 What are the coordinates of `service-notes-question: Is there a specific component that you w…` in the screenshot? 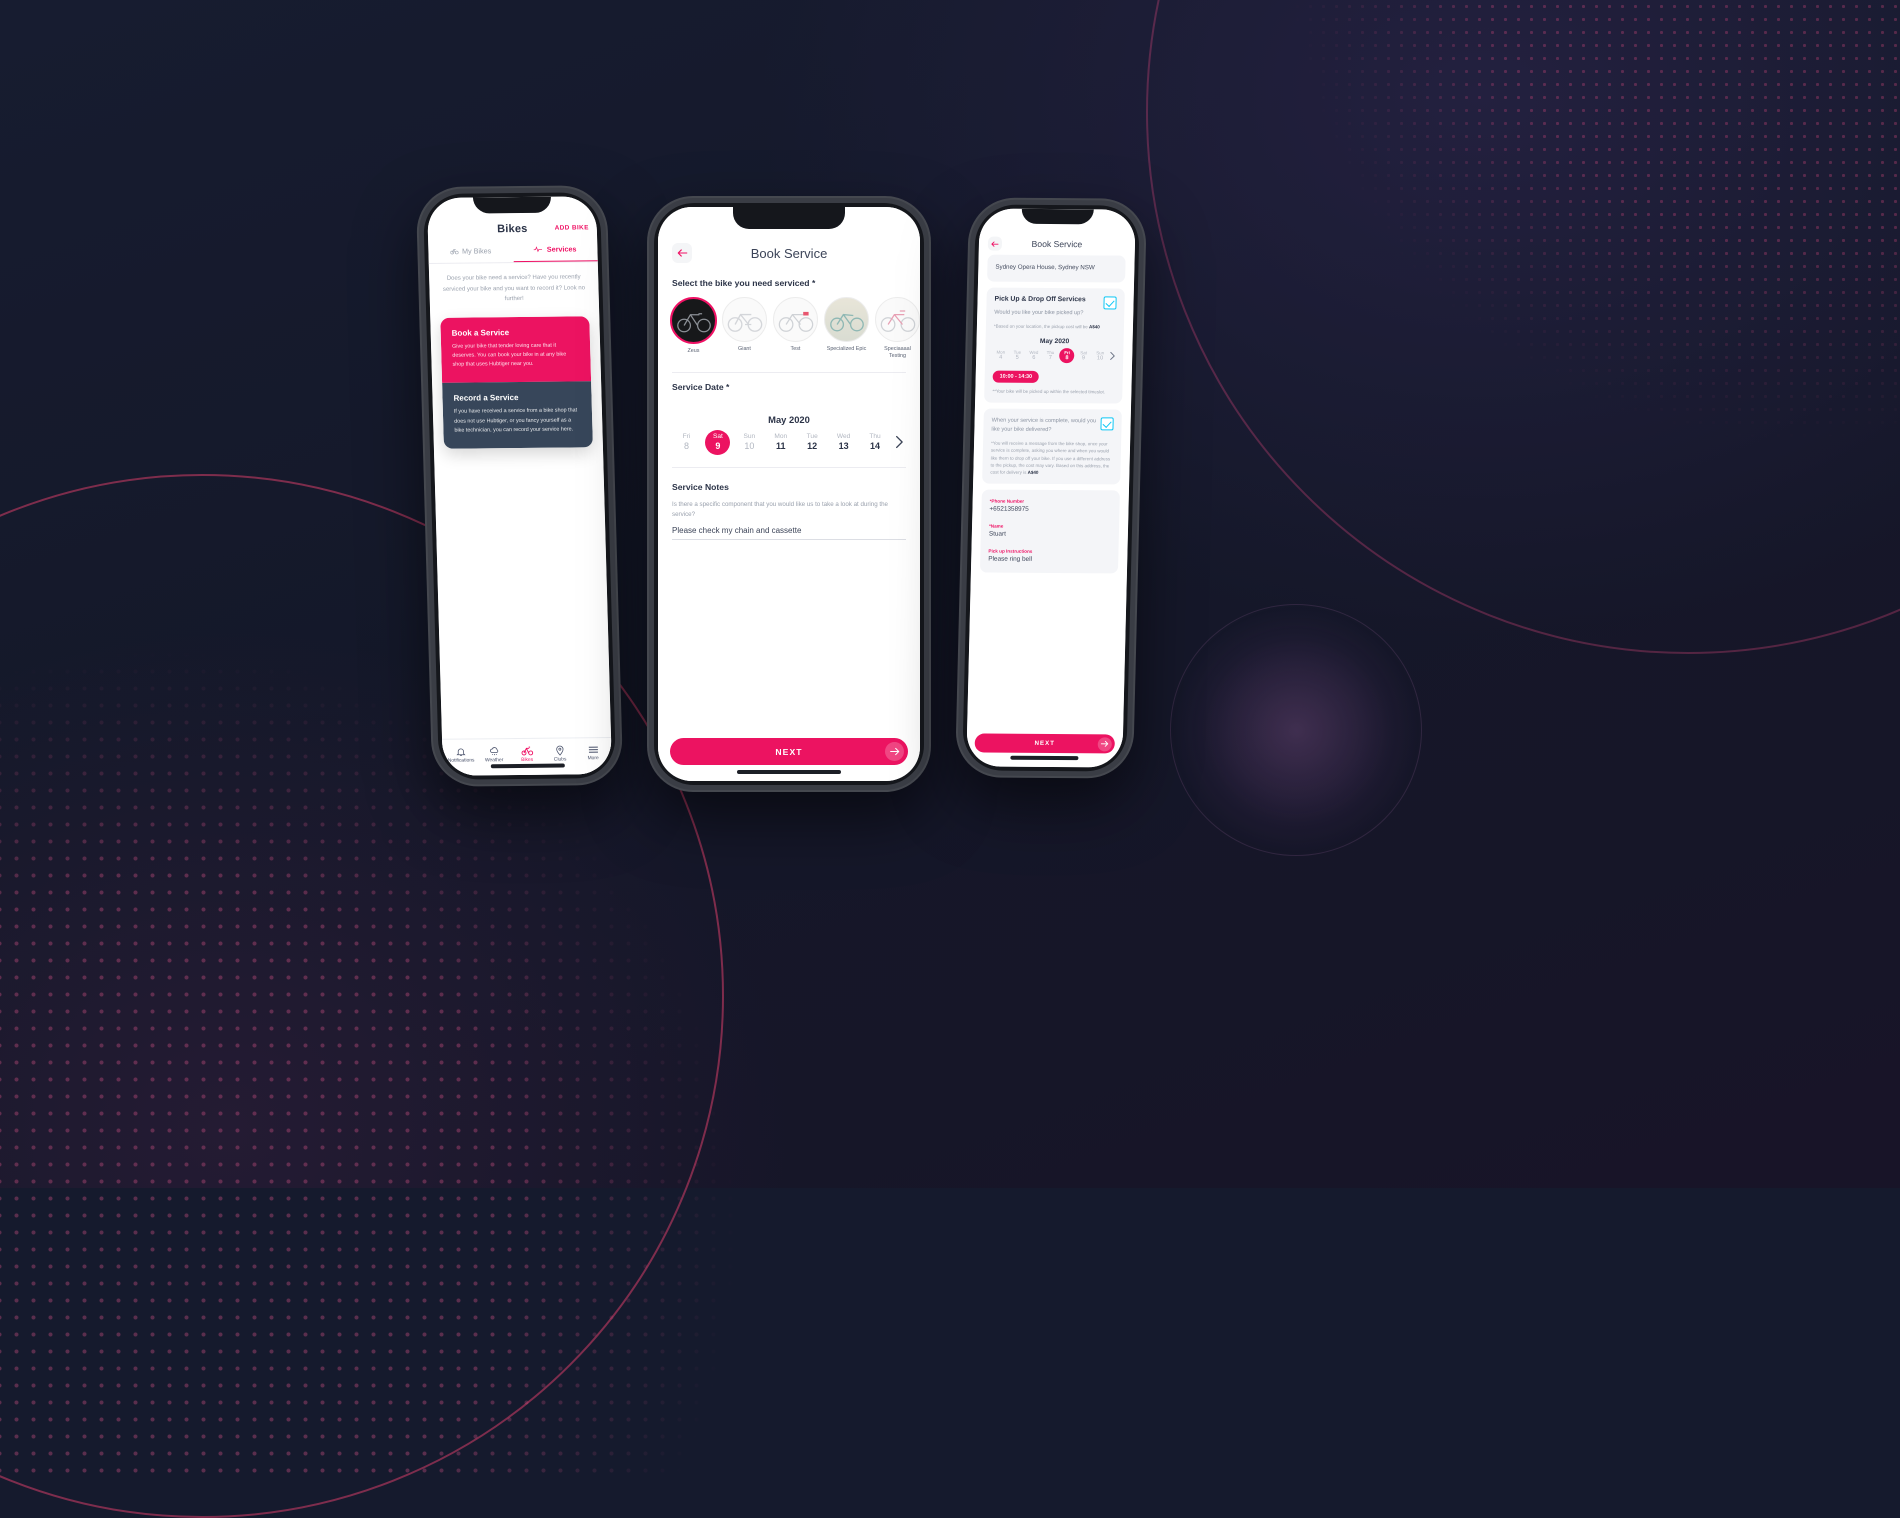 It's located at (780, 509).